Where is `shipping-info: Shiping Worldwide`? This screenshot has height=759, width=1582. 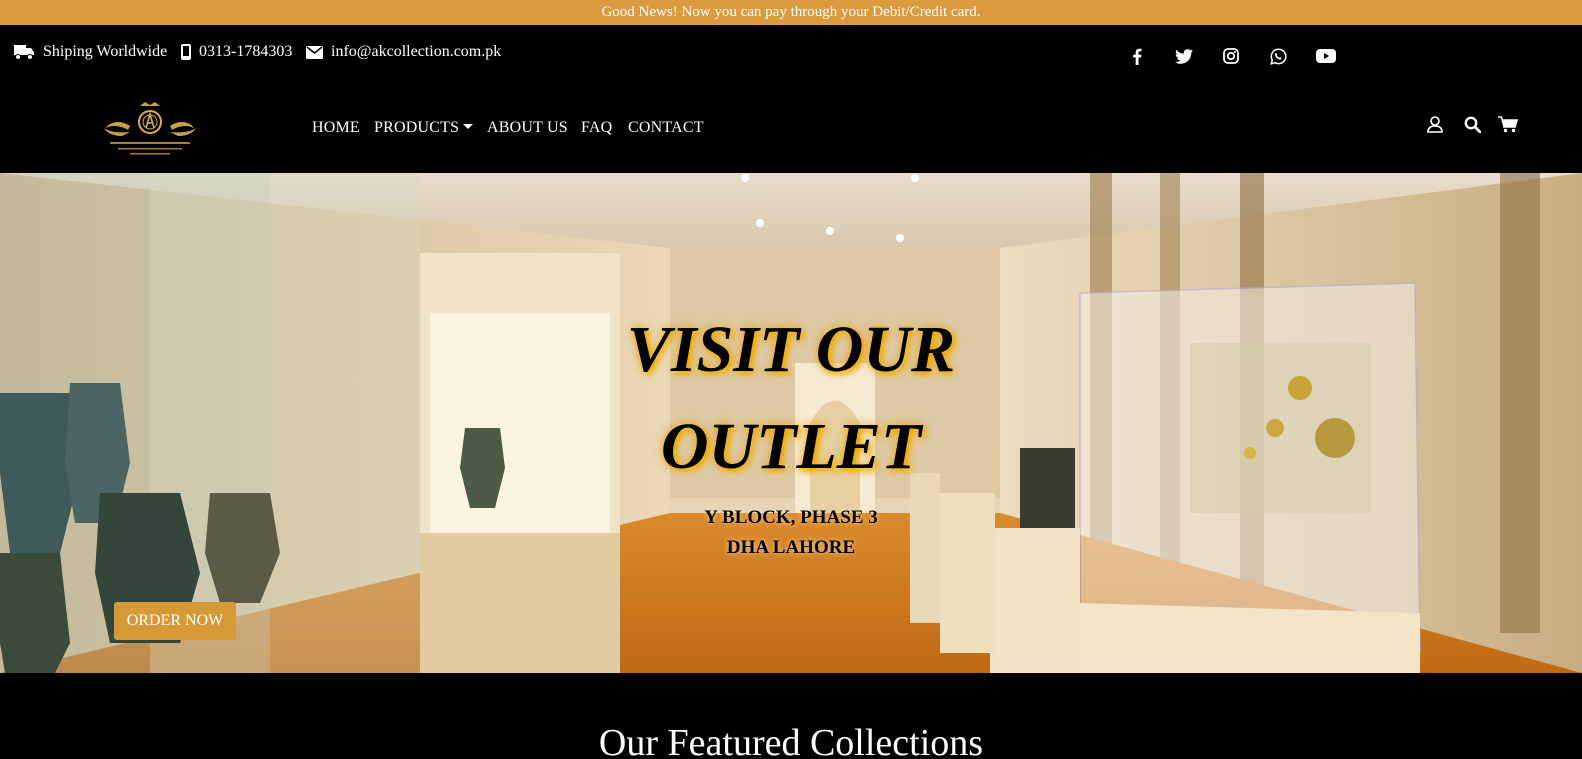
shipping-info: Shiping Worldwide is located at coordinates (90, 52).